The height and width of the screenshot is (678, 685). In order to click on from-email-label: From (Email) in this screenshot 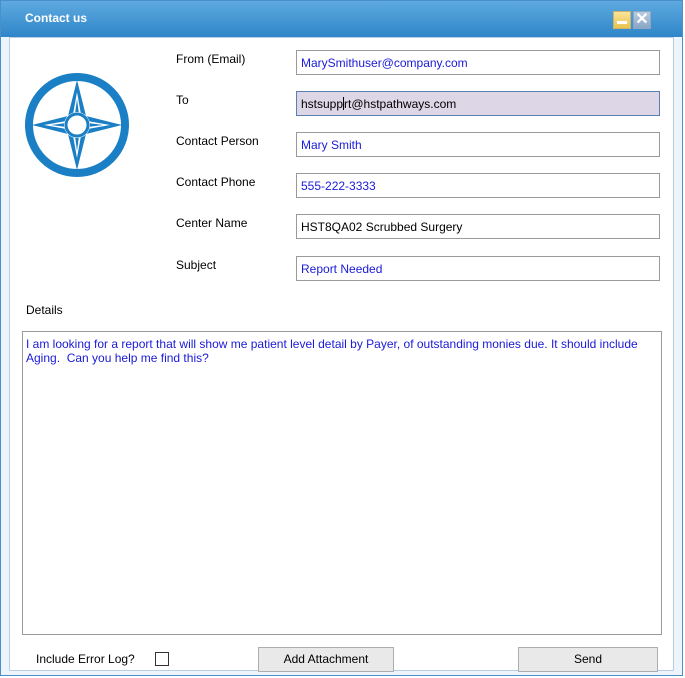, I will do `click(211, 59)`.